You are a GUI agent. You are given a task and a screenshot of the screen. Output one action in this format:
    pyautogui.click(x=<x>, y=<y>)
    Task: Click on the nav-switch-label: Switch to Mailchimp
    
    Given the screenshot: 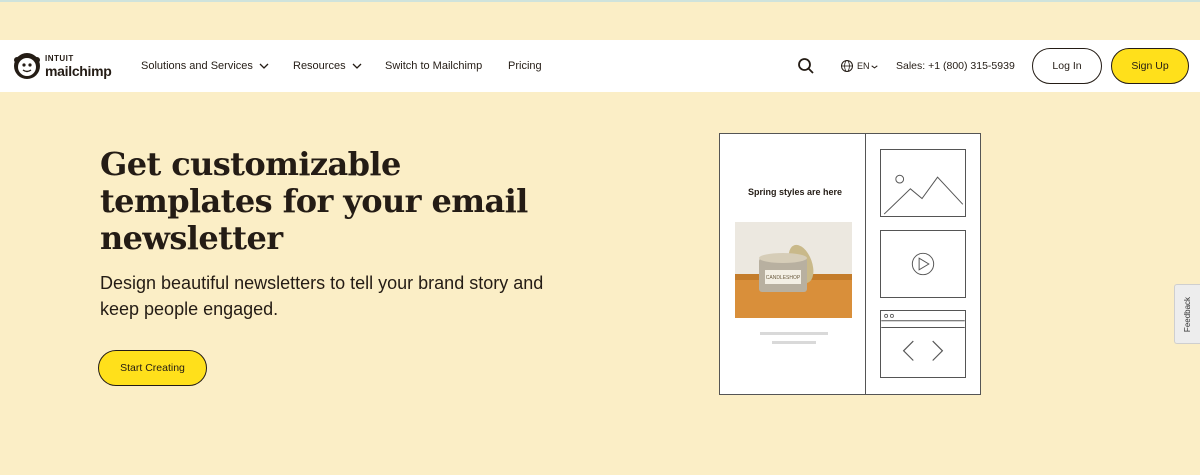 What is the action you would take?
    pyautogui.click(x=434, y=66)
    